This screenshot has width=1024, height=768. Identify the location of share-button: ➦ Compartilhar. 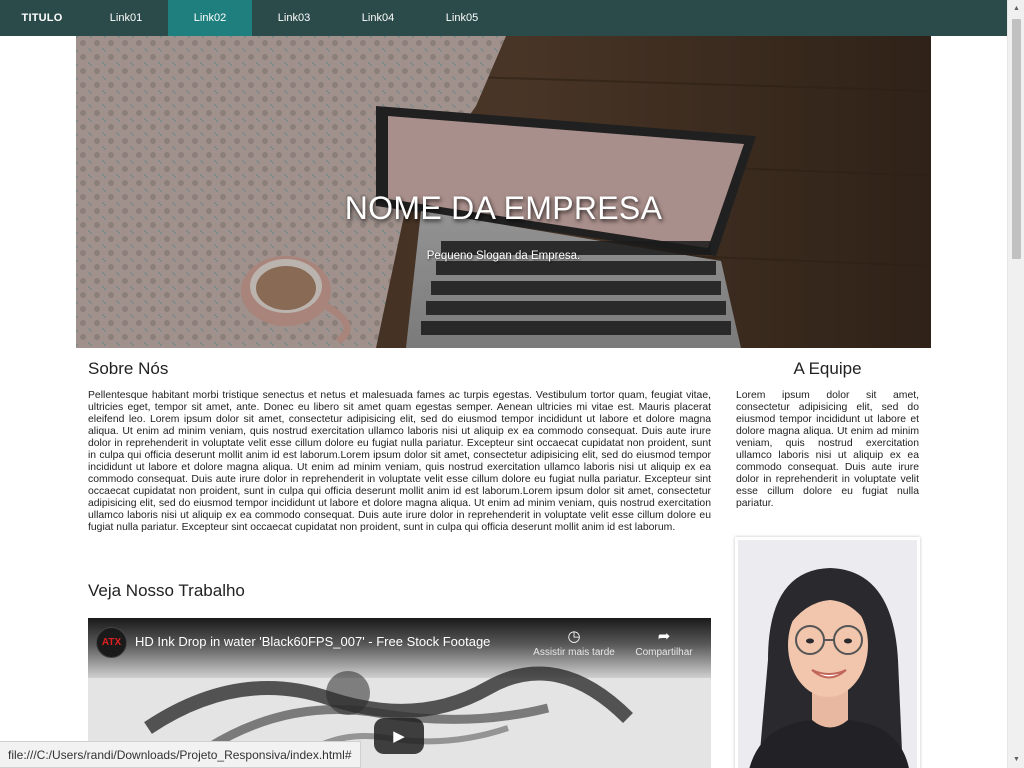
(664, 642).